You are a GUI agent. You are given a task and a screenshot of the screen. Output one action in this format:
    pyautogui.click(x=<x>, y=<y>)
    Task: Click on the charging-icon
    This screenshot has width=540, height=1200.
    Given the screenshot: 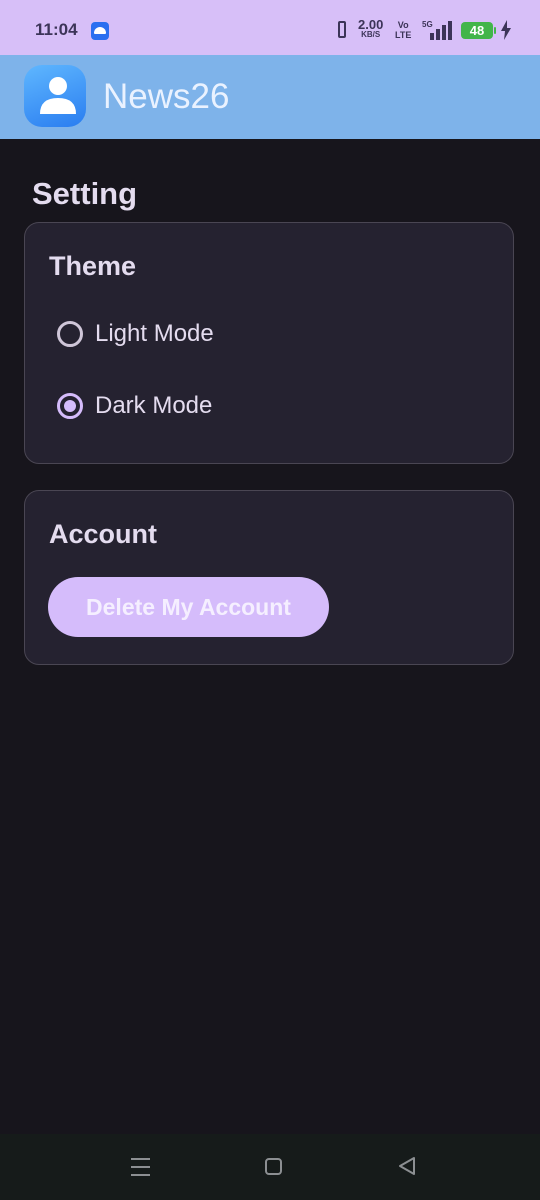 What is the action you would take?
    pyautogui.click(x=506, y=30)
    